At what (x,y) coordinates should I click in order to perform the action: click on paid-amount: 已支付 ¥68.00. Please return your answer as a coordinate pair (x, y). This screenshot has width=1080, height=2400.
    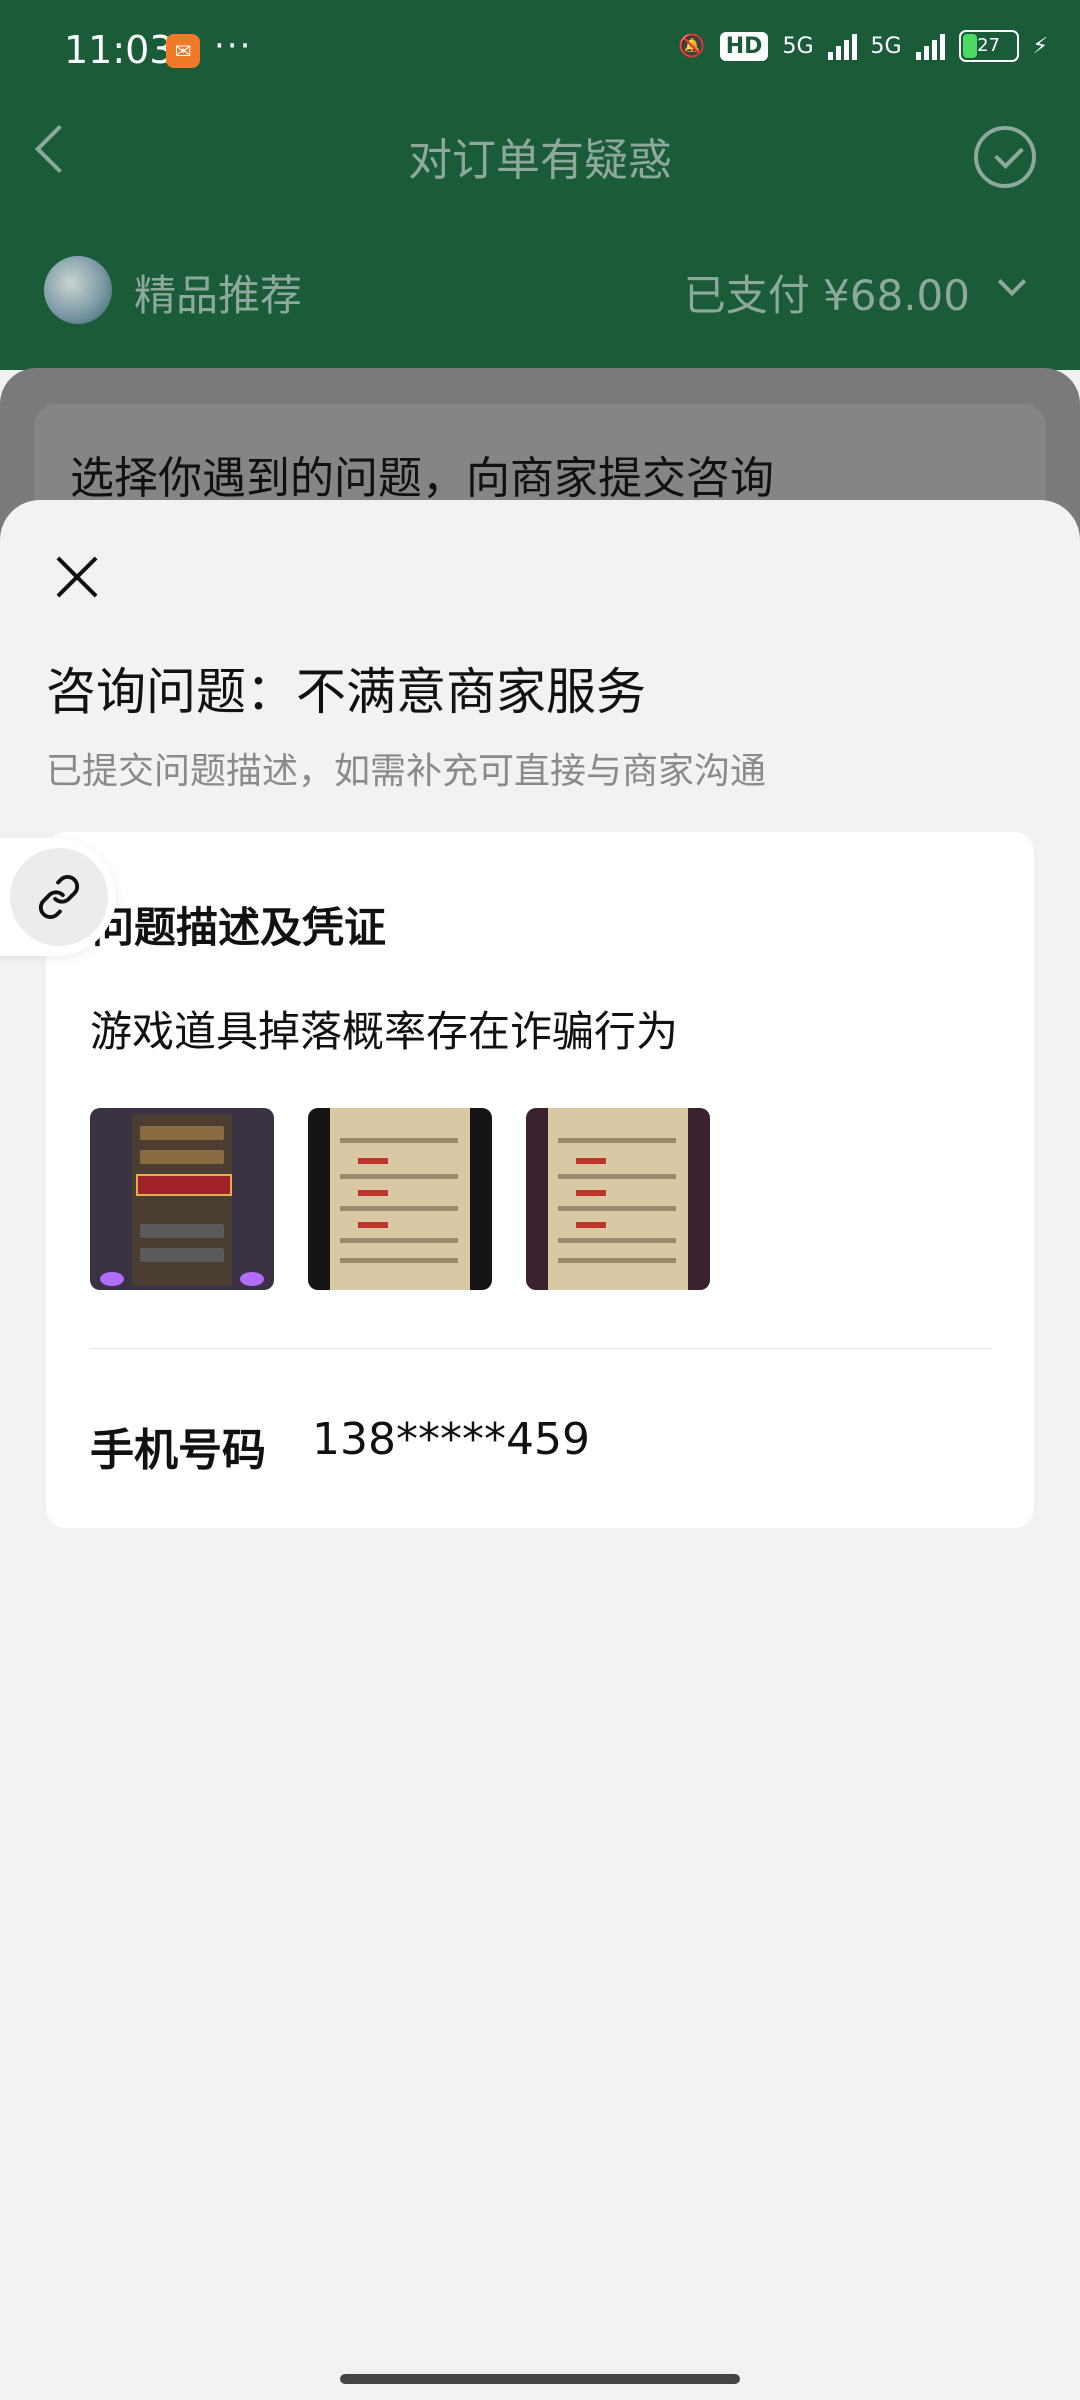
    Looking at the image, I should click on (827, 292).